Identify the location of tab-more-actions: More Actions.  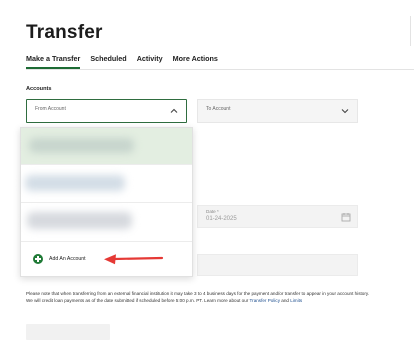
(195, 61).